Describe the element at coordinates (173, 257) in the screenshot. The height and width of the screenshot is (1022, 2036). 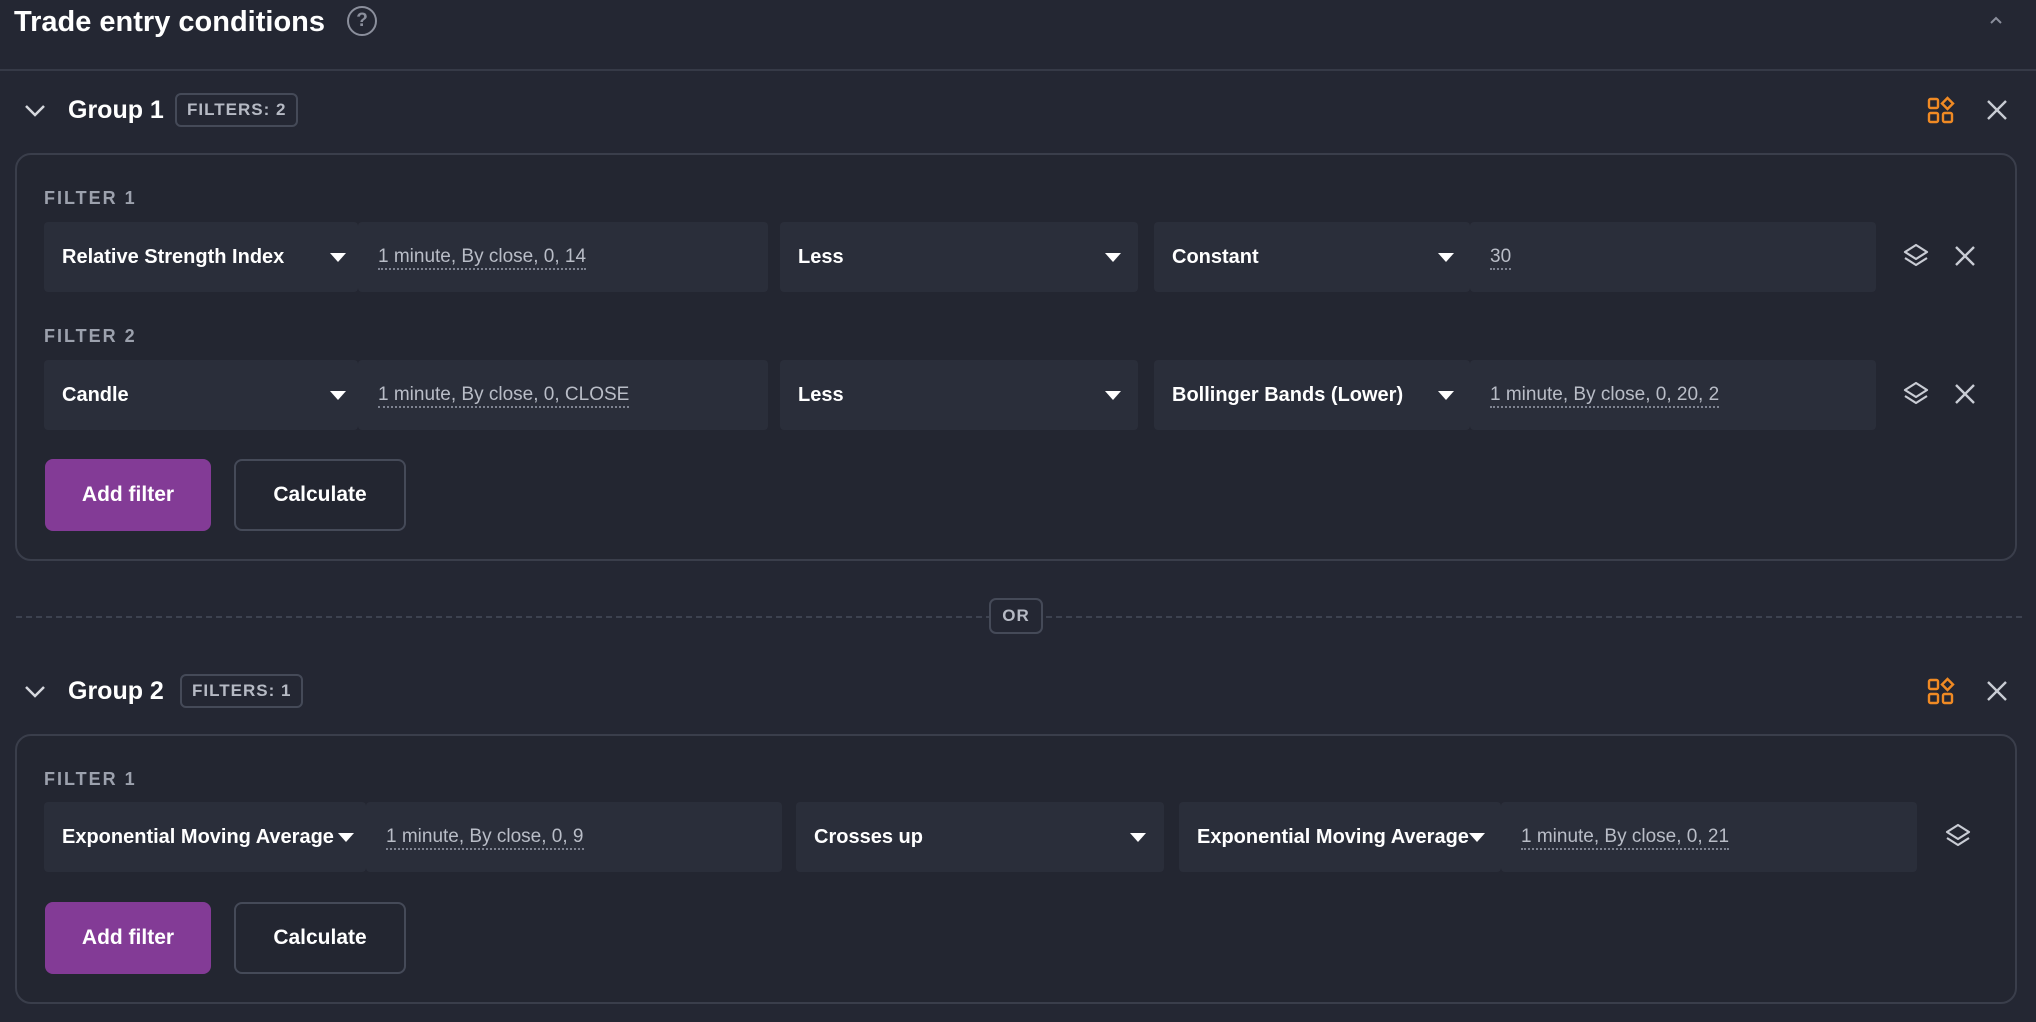
I see `indicator-select-value: Relative Strength Index` at that location.